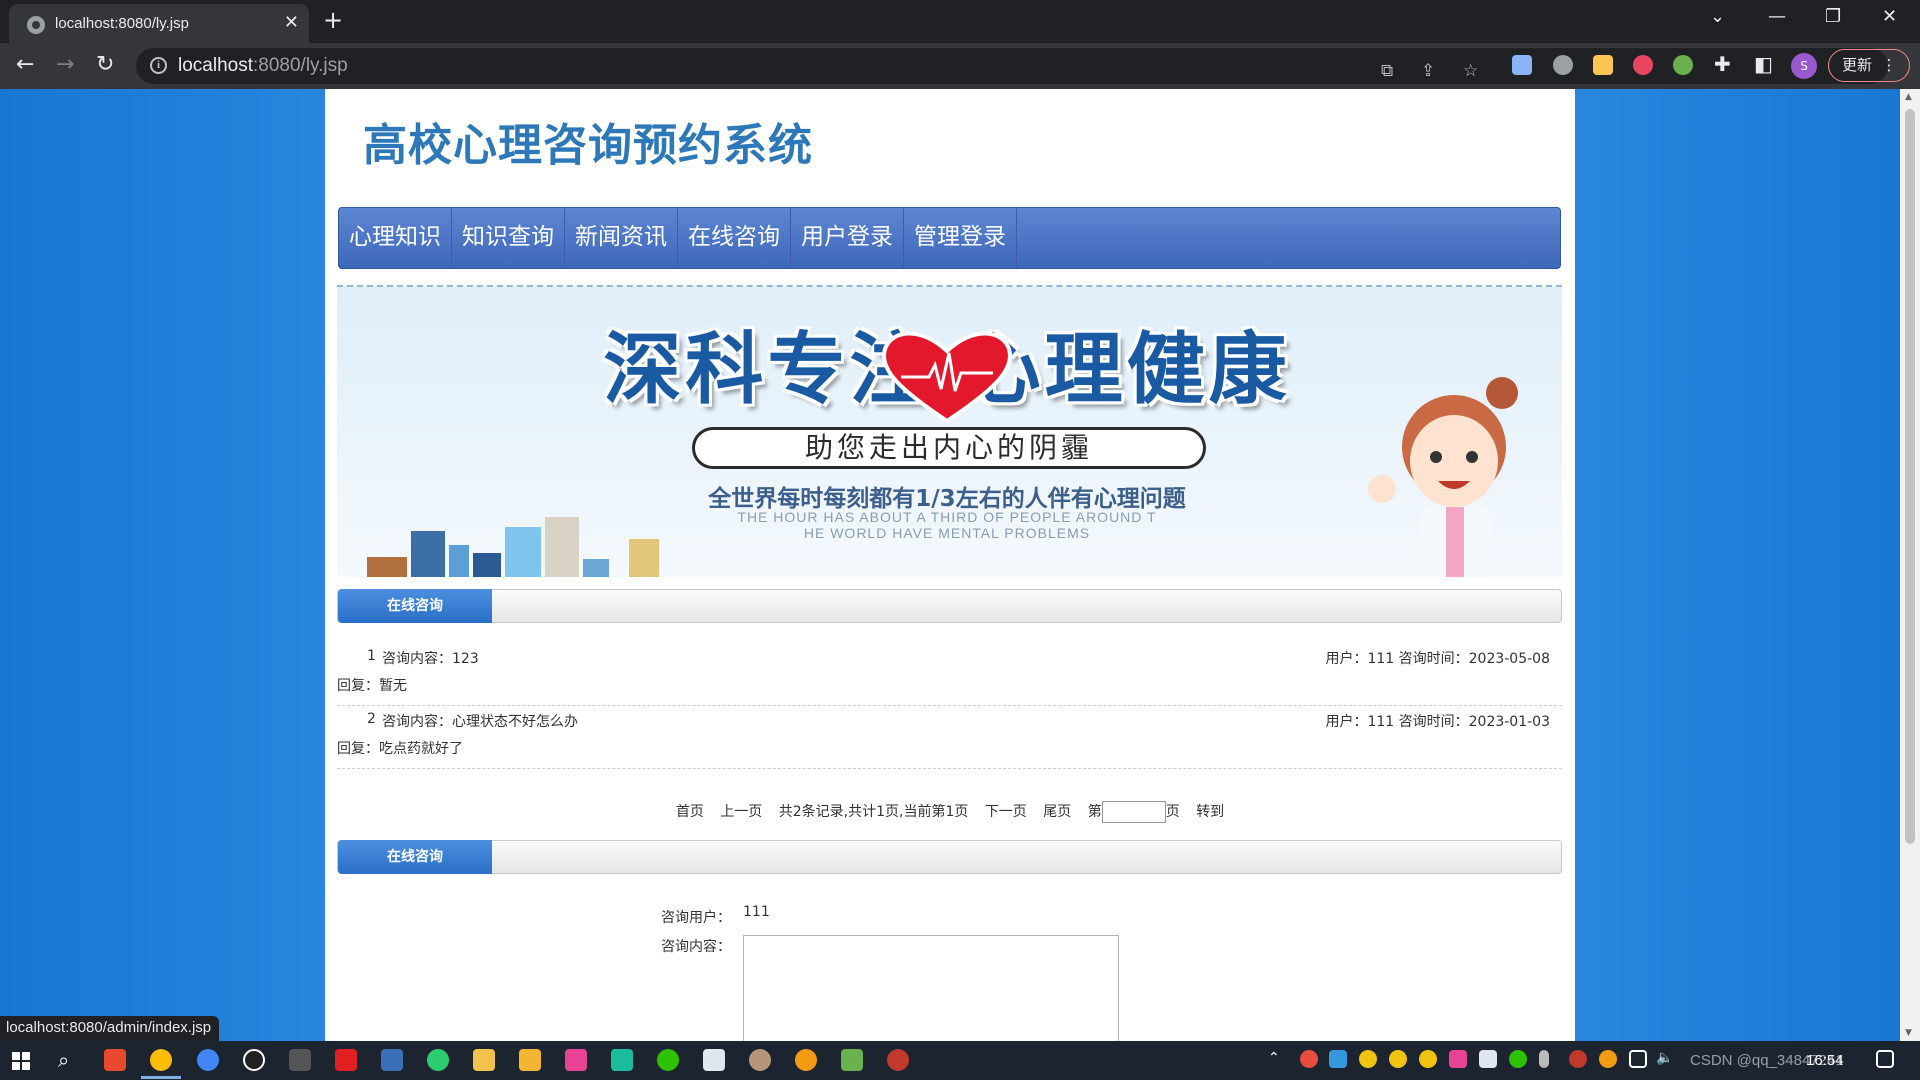 The width and height of the screenshot is (1920, 1080). I want to click on menu-item-admin-login: 管理登录, so click(960, 238).